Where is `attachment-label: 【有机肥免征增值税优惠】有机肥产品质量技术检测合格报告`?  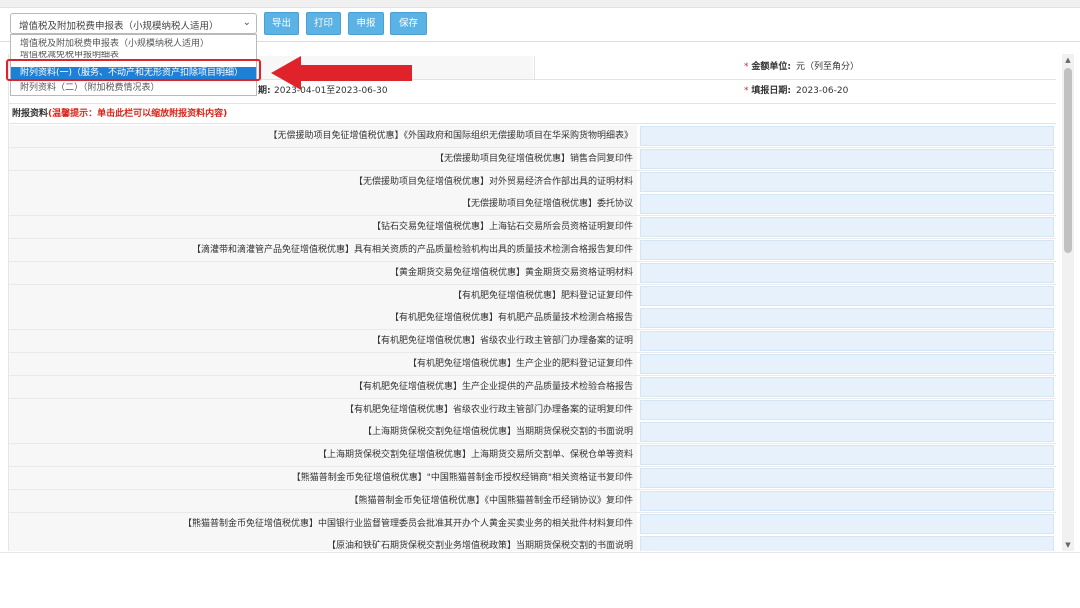
attachment-label: 【有机肥免征增值税优惠】有机肥产品质量技术检测合格报告 is located at coordinates (323, 318).